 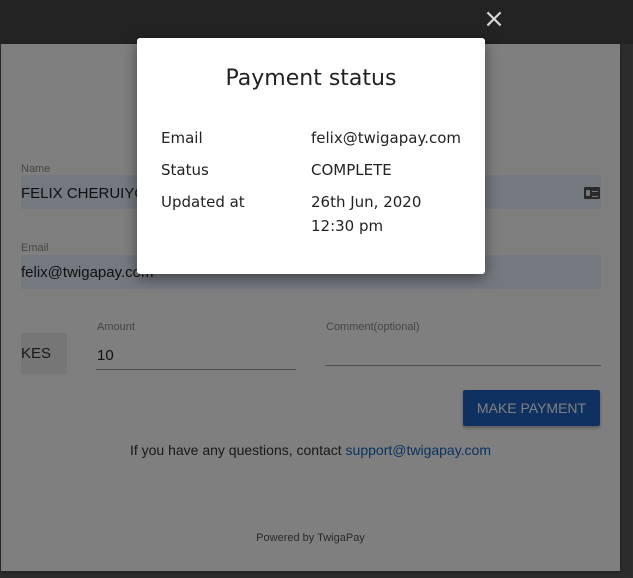 I want to click on close-icon: ×, so click(x=494, y=19).